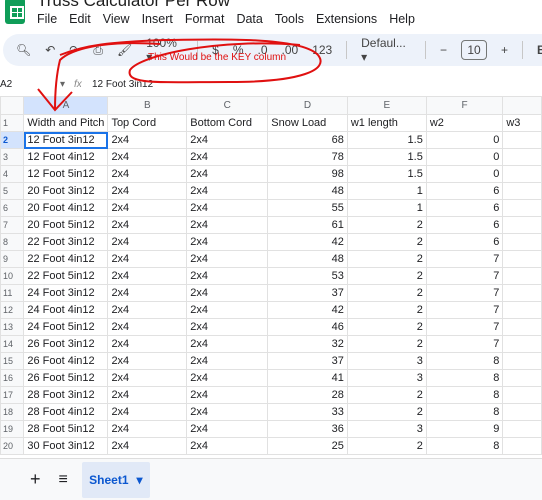 The height and width of the screenshot is (500, 542). What do you see at coordinates (47, 19) in the screenshot?
I see `menu-file: File` at bounding box center [47, 19].